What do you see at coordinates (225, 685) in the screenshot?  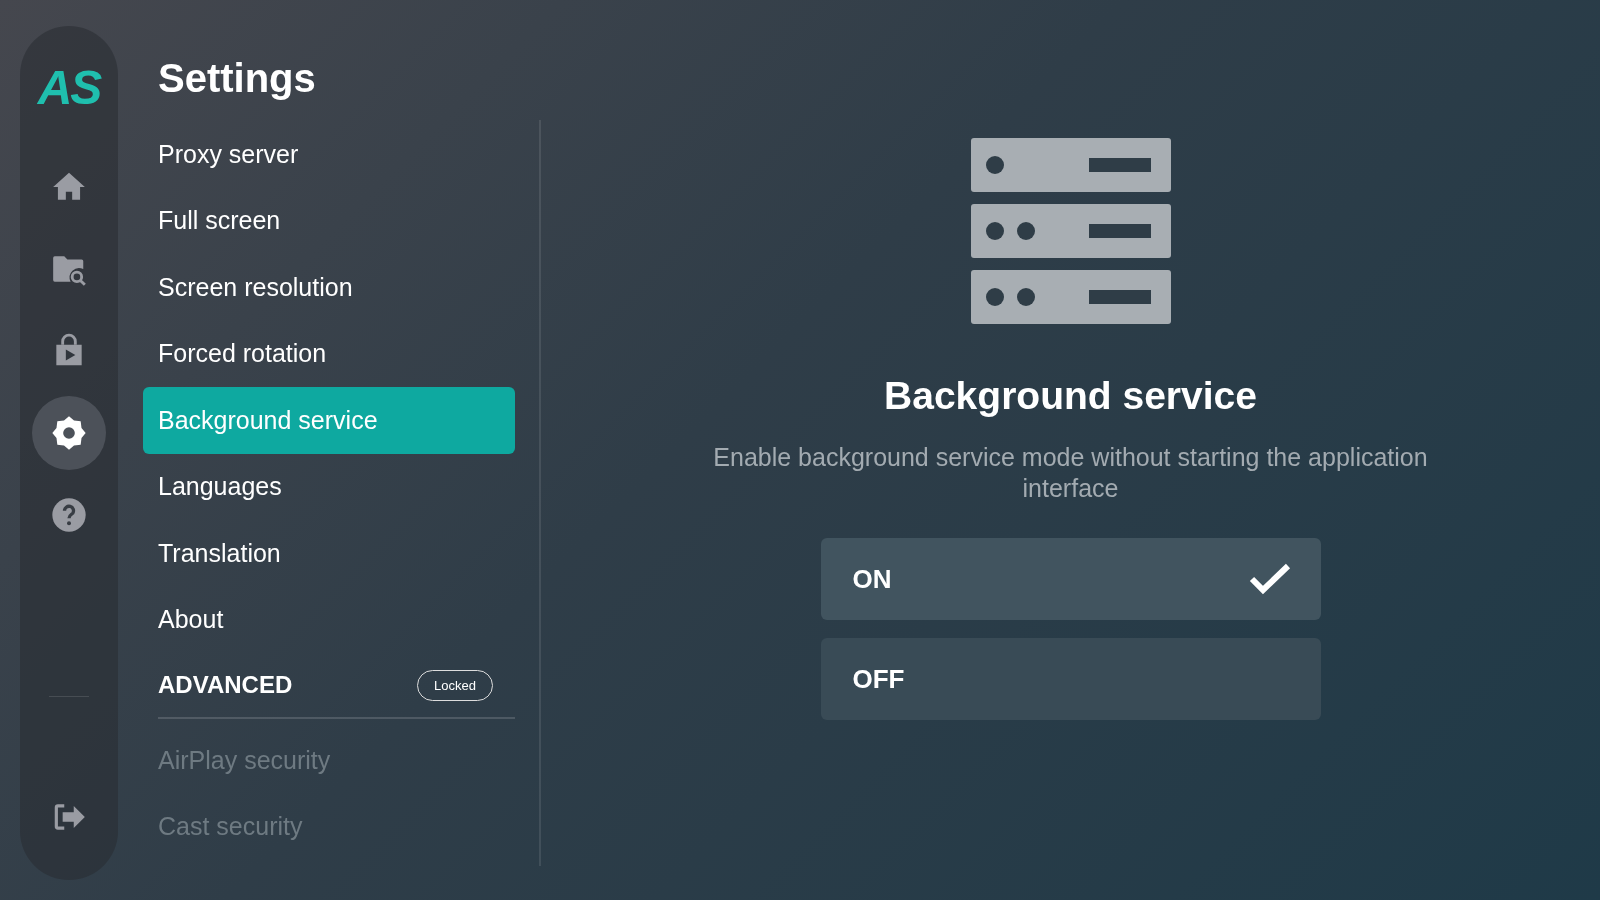 I see `section-heading: ADVANCED` at bounding box center [225, 685].